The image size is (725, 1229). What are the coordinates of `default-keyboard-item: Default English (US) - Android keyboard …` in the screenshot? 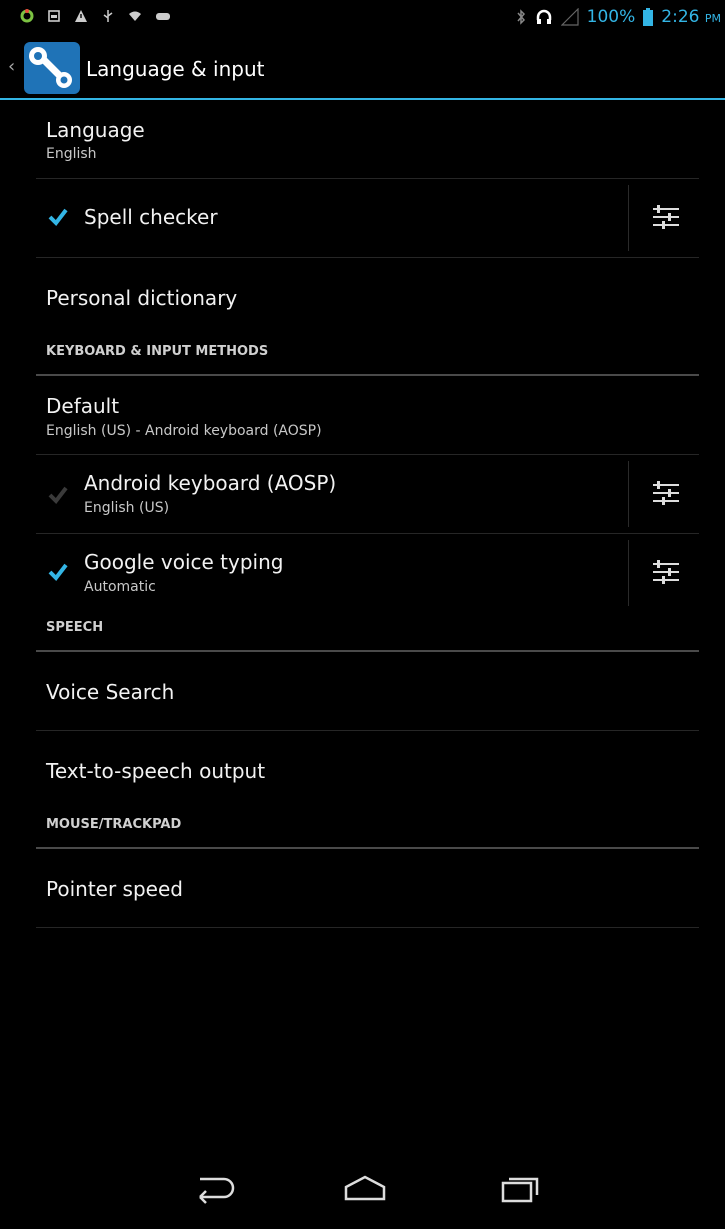 It's located at (367, 415).